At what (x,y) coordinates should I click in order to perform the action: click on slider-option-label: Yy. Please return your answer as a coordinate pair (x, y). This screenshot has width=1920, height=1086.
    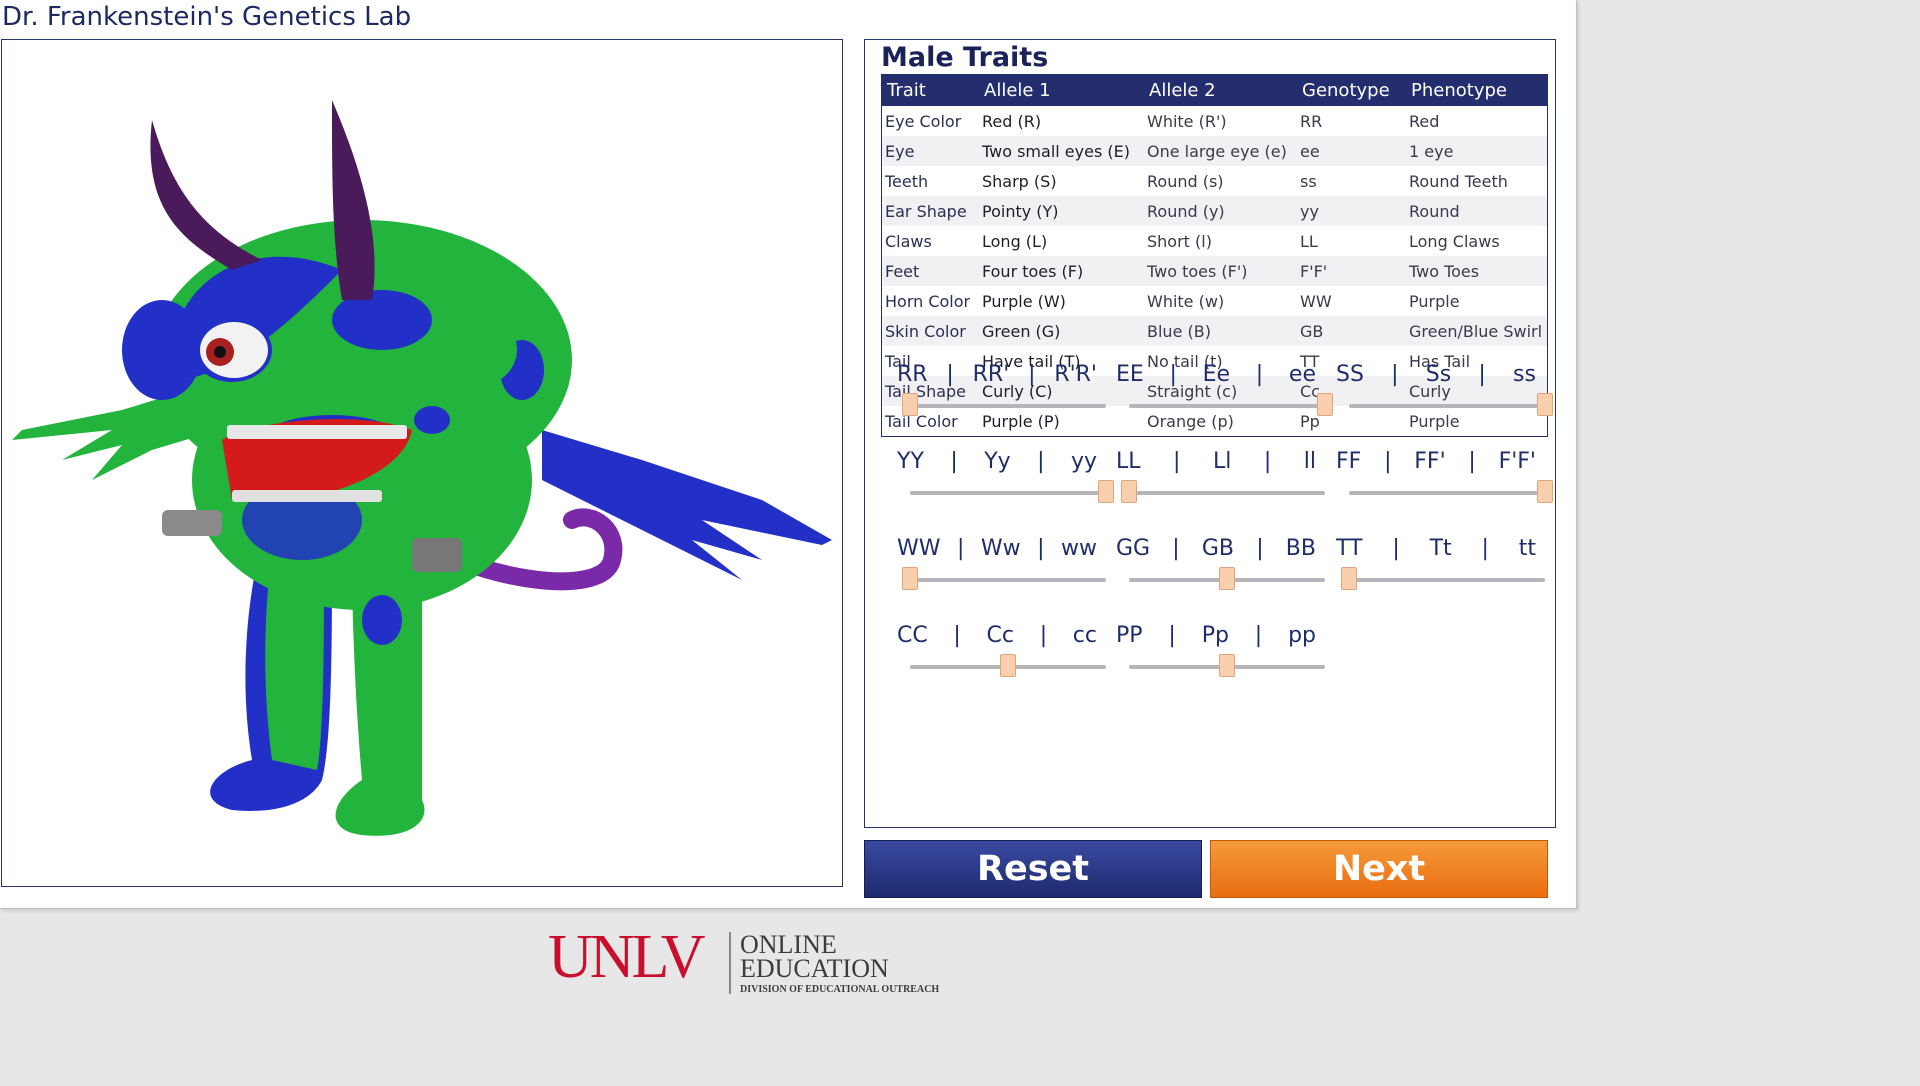
    Looking at the image, I should click on (997, 461).